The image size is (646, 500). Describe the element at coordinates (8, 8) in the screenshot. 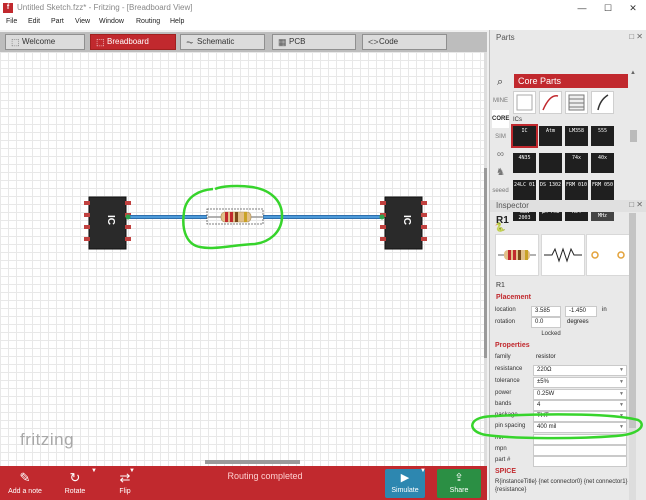

I see `fritzing-app-icon: f` at that location.